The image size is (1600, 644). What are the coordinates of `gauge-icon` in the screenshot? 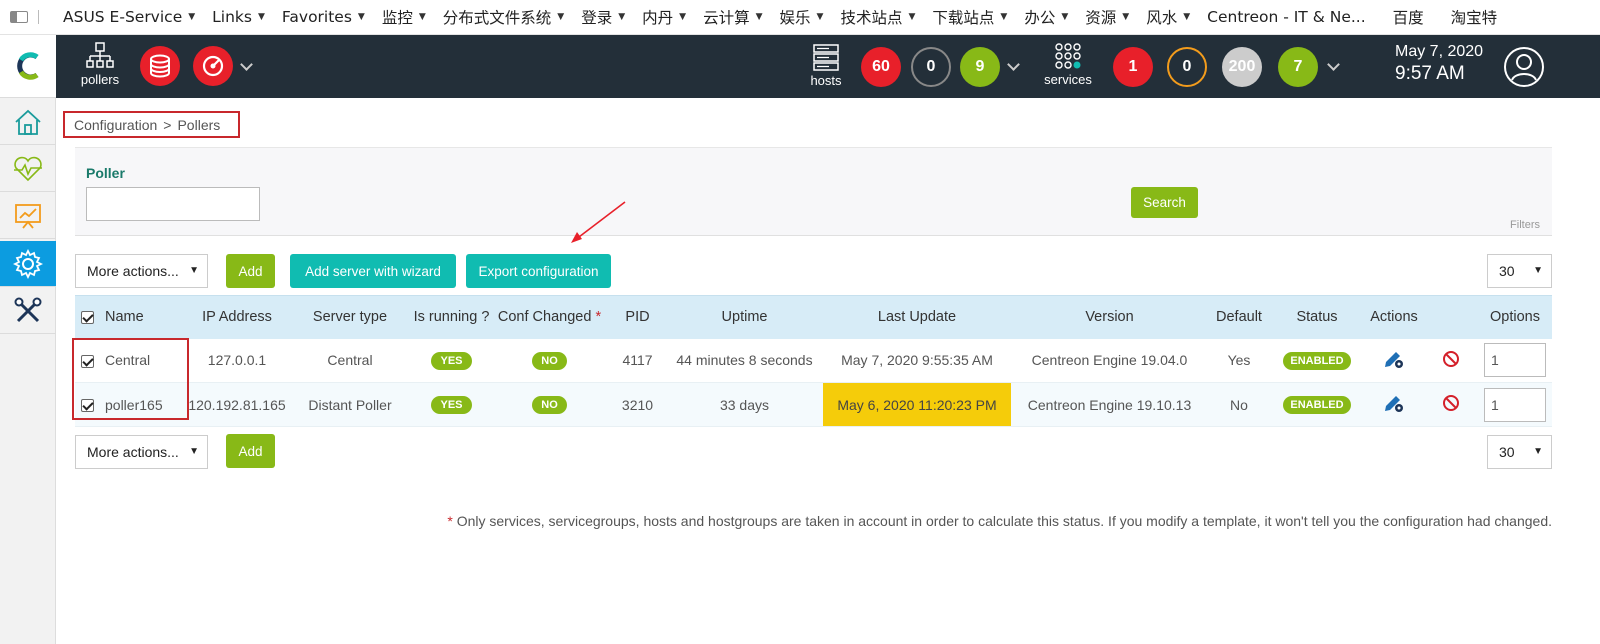 It's located at (213, 66).